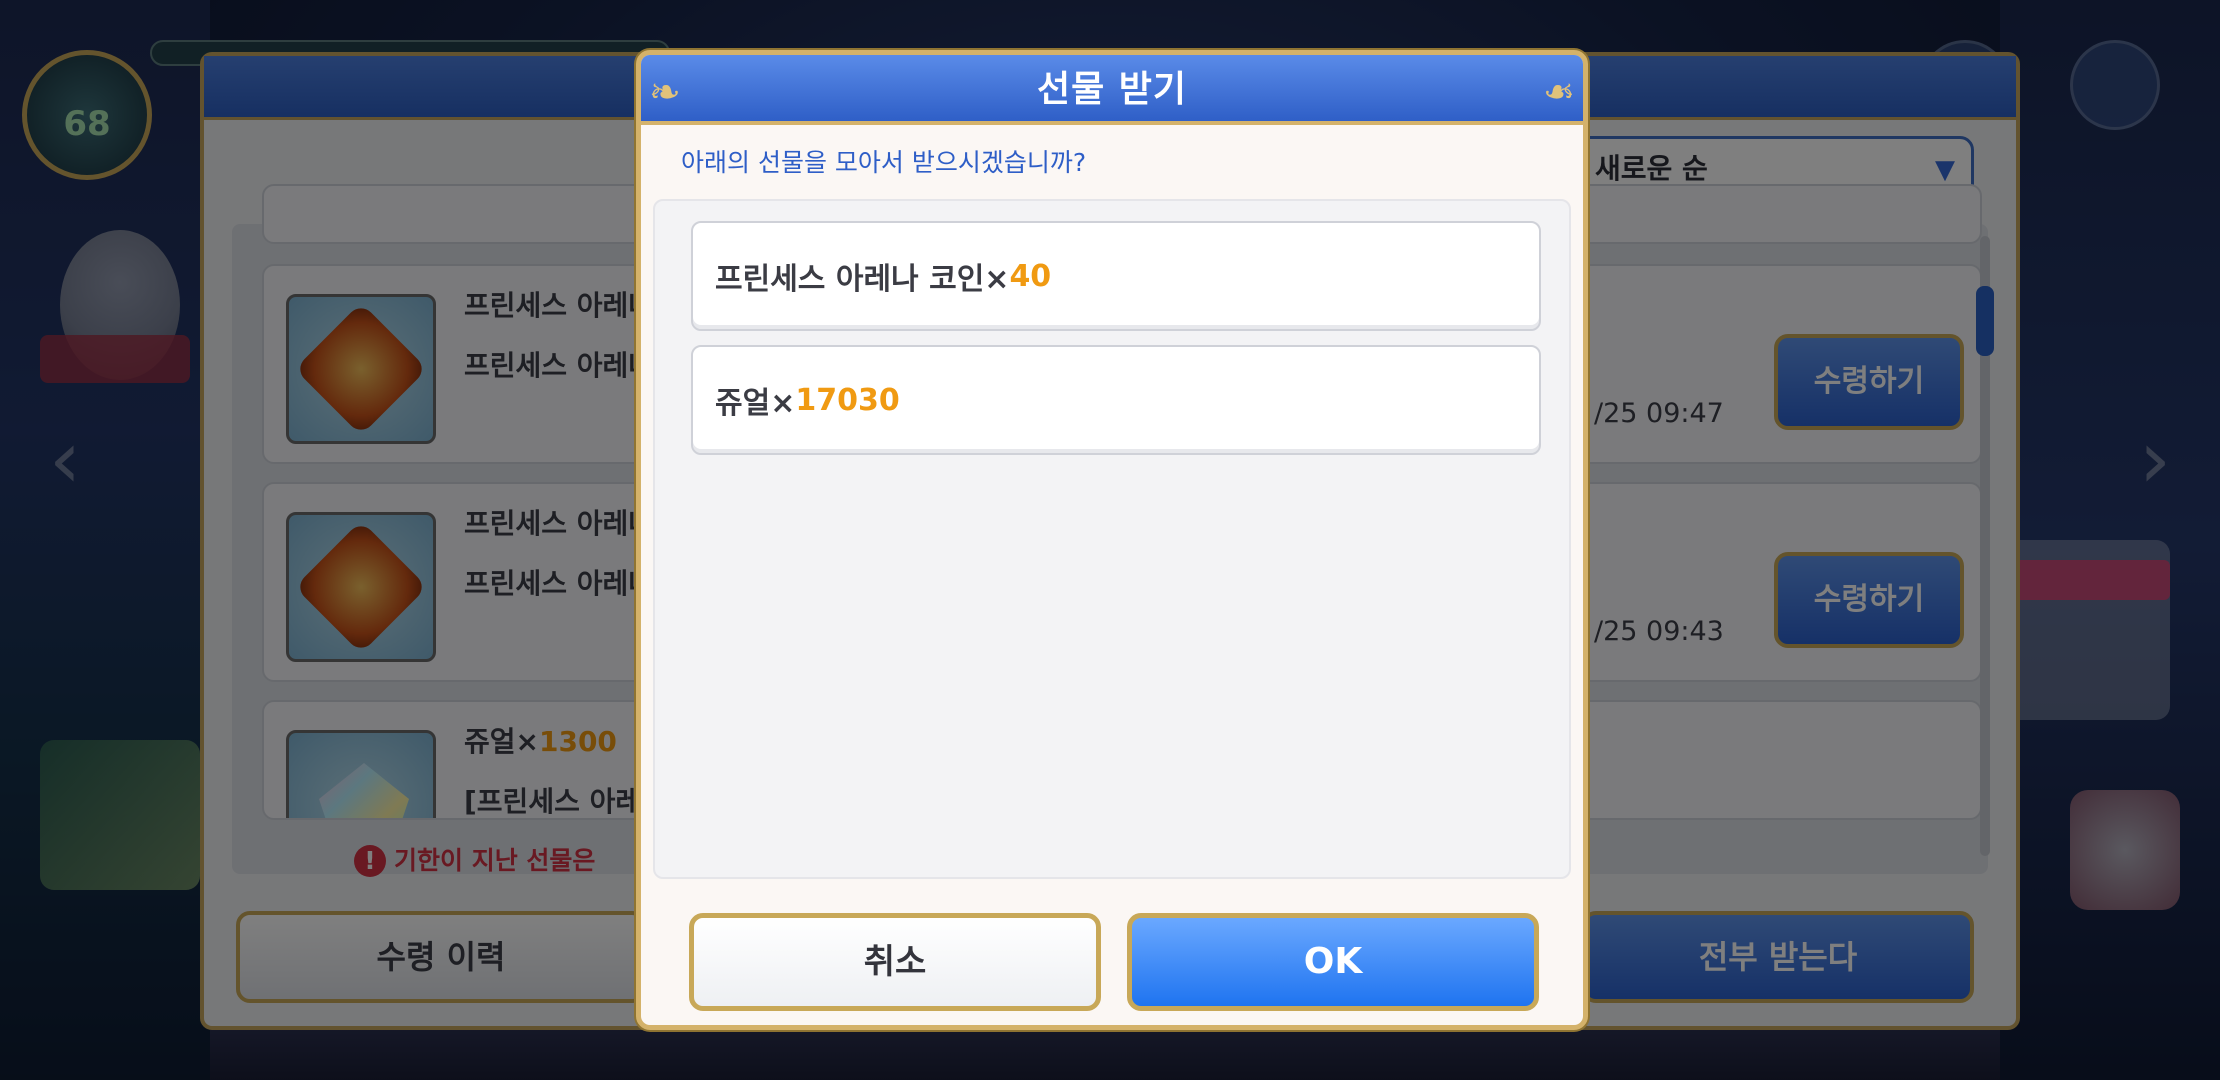 The width and height of the screenshot is (2220, 1080). I want to click on dialog-title: 선물 받기, so click(1112, 91).